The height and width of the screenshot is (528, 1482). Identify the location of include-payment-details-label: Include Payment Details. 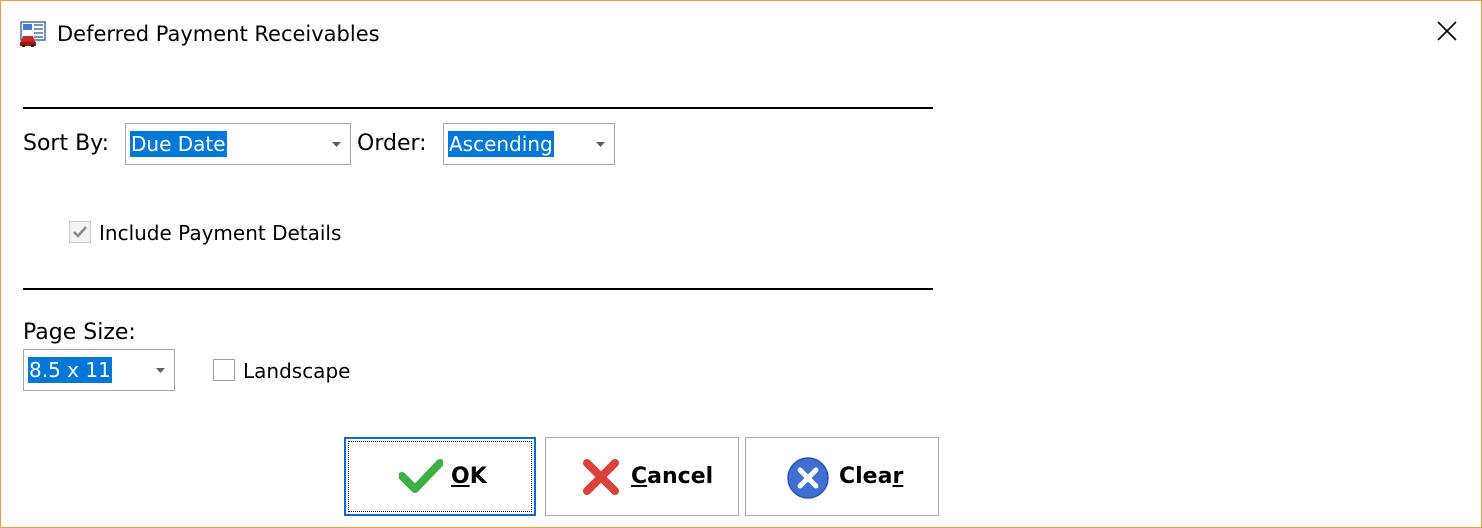
(220, 233).